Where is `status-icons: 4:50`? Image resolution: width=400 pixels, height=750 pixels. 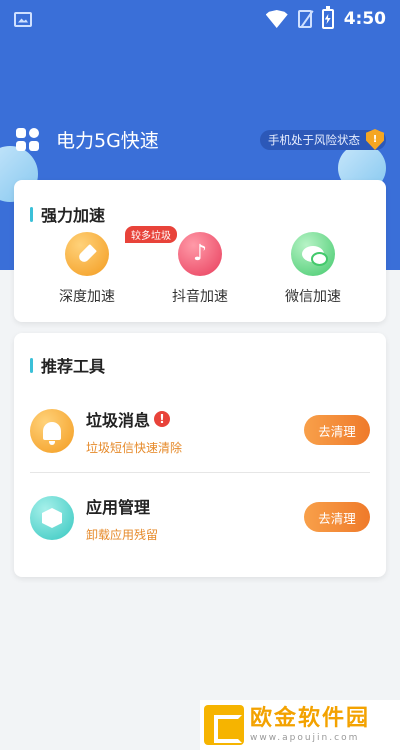
status-icons: 4:50 is located at coordinates (325, 17).